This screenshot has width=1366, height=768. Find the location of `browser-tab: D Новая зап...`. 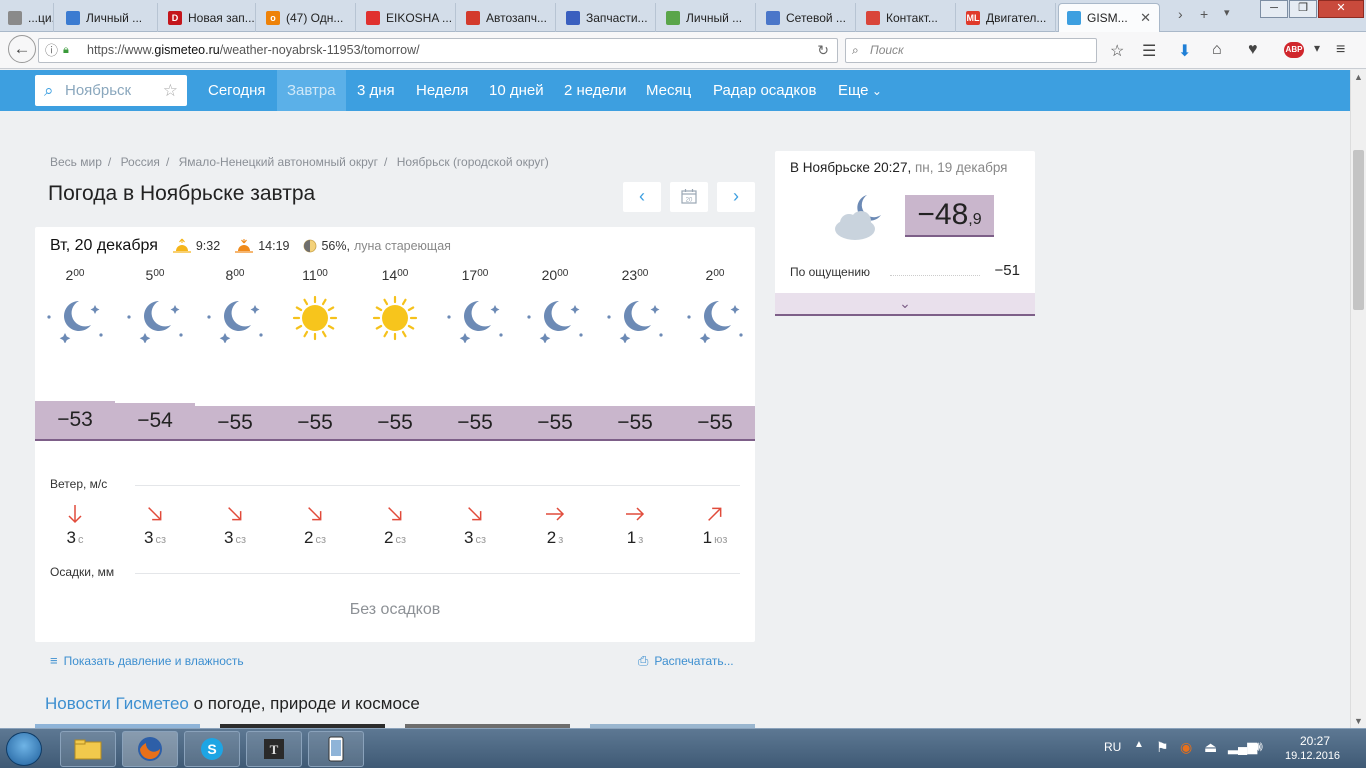

browser-tab: D Новая зап... is located at coordinates (208, 17).